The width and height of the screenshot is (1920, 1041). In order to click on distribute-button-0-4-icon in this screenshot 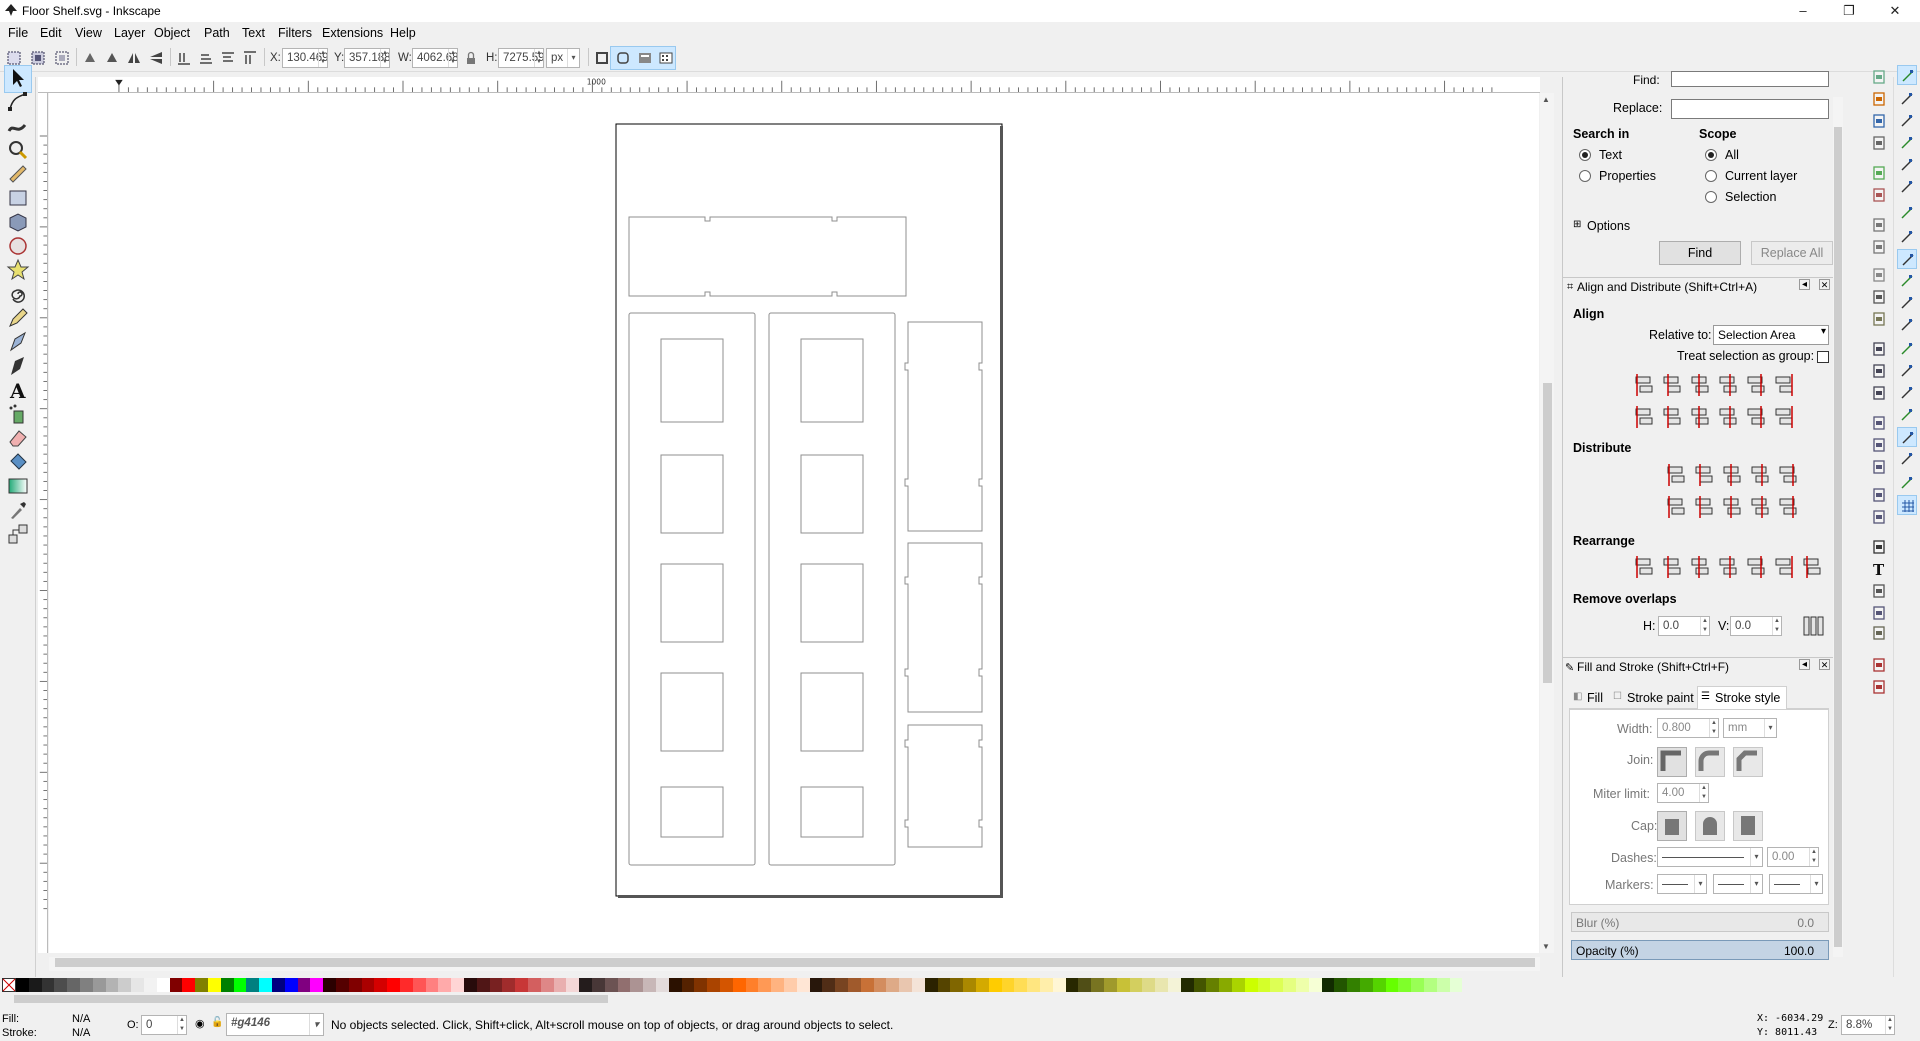, I will do `click(1789, 475)`.